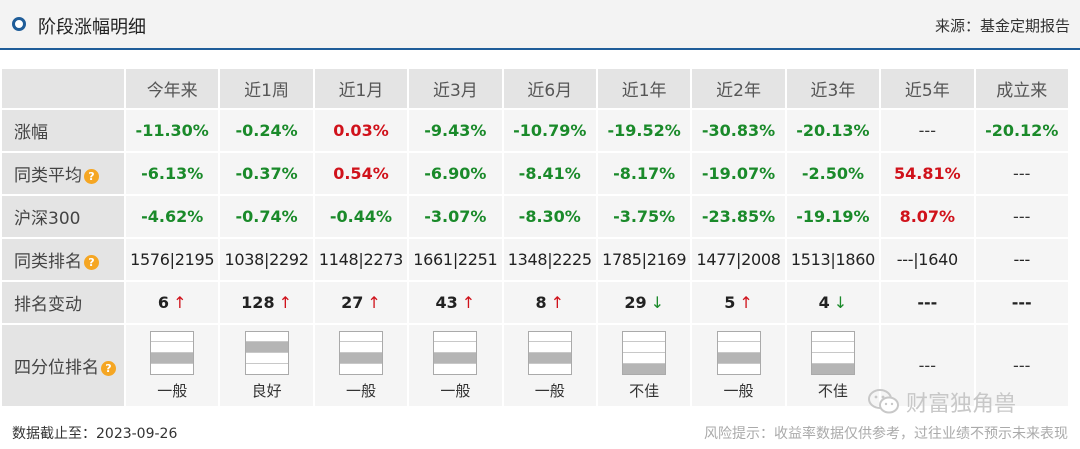 The height and width of the screenshot is (449, 1080). I want to click on value-cell: -0.37%, so click(266, 173).